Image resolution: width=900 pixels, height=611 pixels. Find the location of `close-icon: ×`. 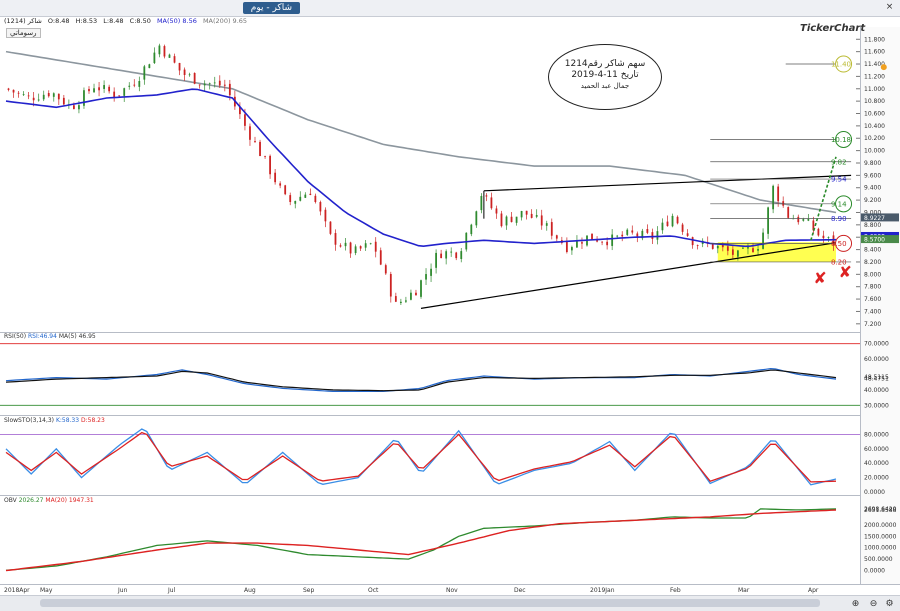

close-icon: × is located at coordinates (889, 7).